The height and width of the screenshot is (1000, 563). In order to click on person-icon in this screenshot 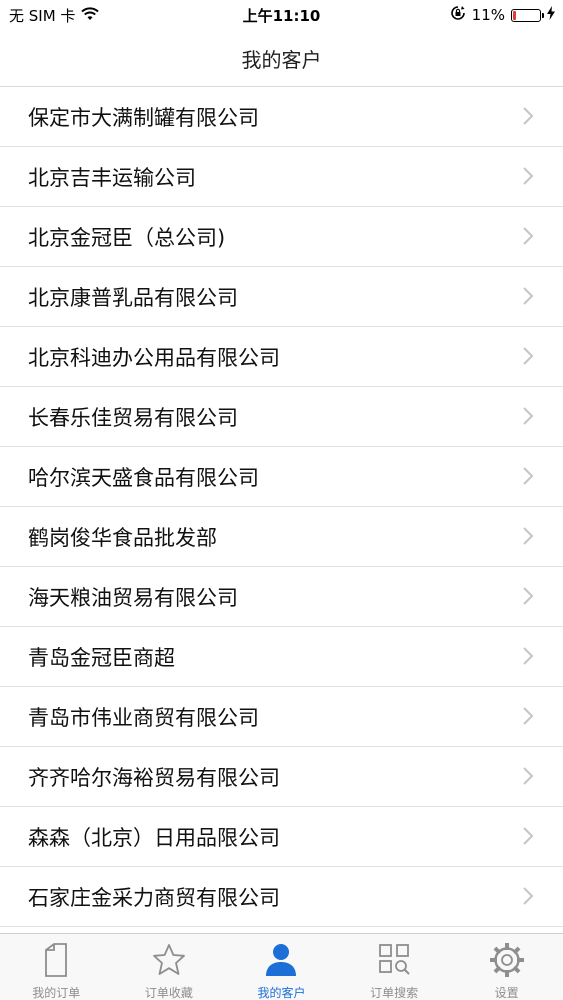, I will do `click(281, 960)`.